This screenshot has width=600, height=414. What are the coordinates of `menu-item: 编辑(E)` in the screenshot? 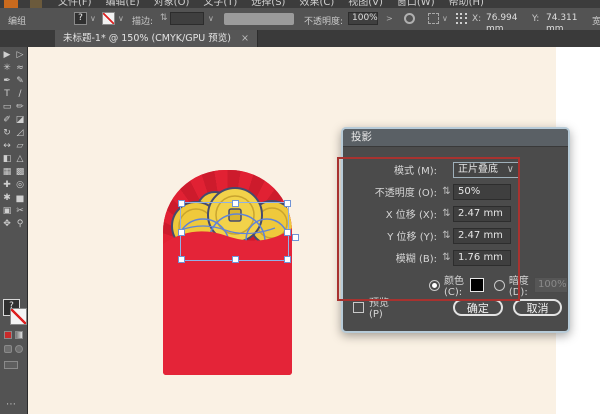 It's located at (123, 4).